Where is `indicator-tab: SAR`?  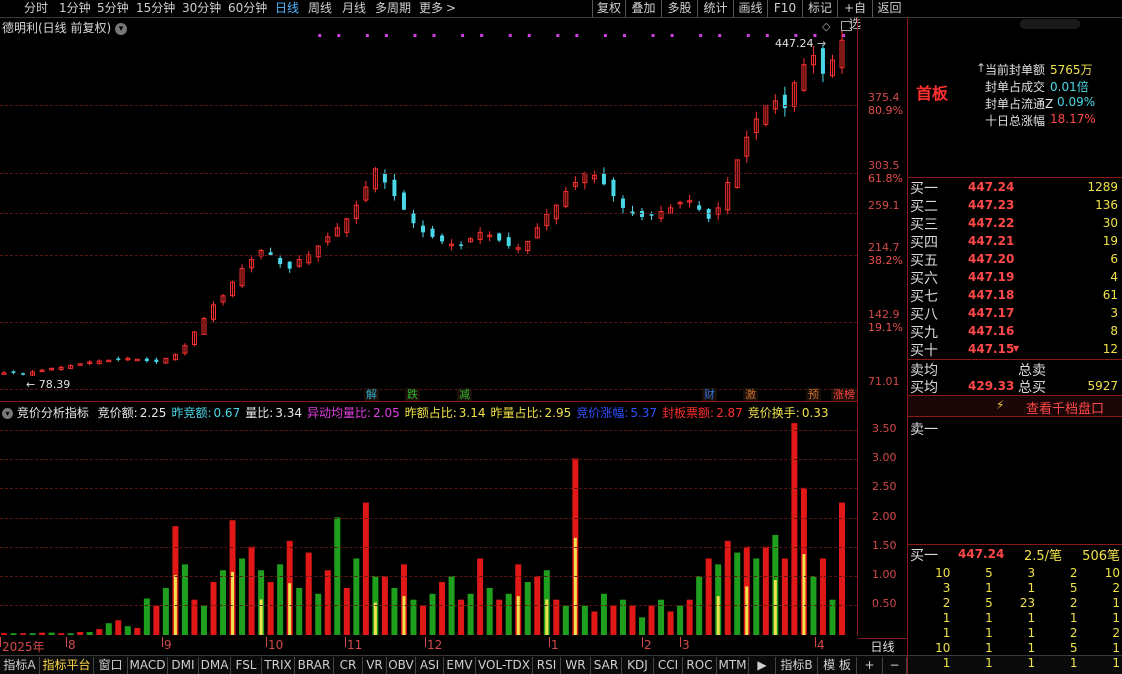 indicator-tab: SAR is located at coordinates (606, 665).